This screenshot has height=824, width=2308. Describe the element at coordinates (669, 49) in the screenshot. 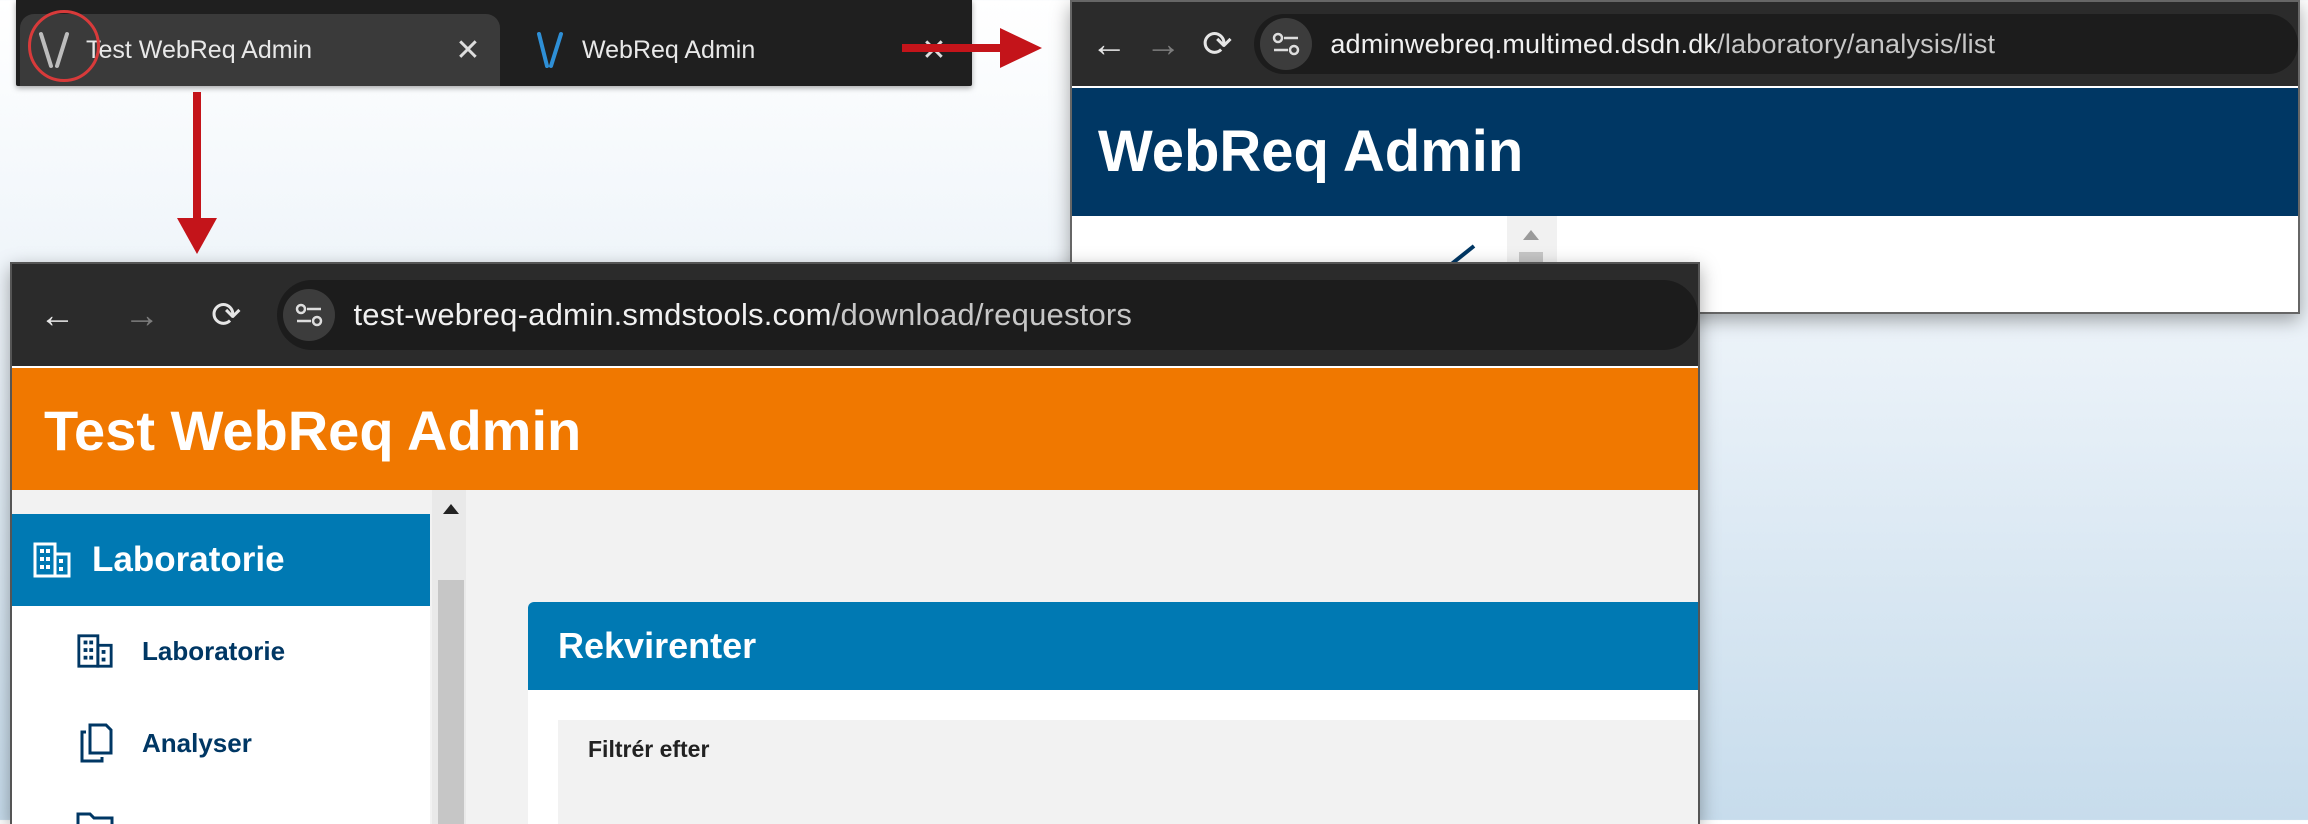

I see `tab-title: WebReq Admin` at that location.